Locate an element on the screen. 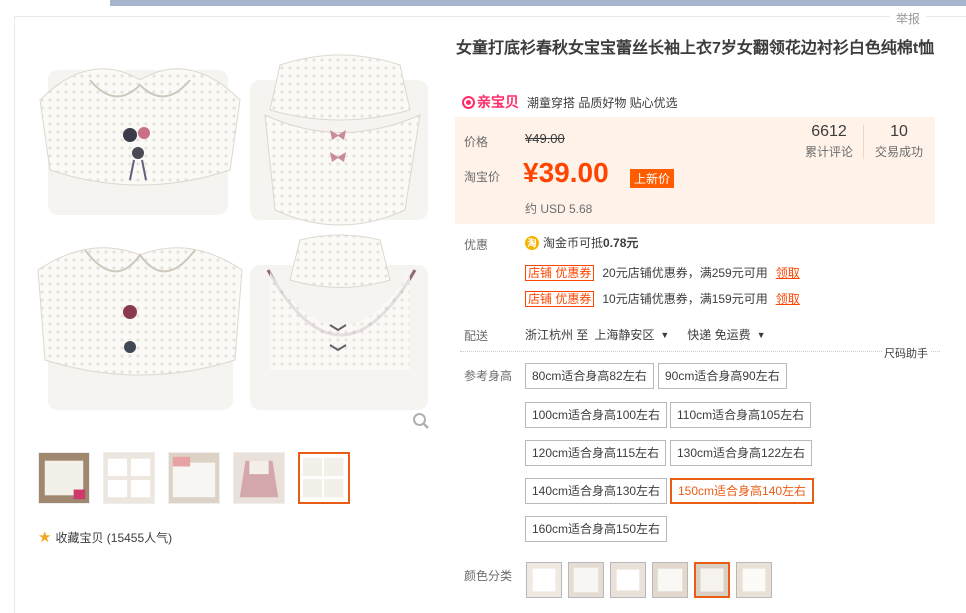 This screenshot has width=966, height=613. thumbnail-strip is located at coordinates (194, 478).